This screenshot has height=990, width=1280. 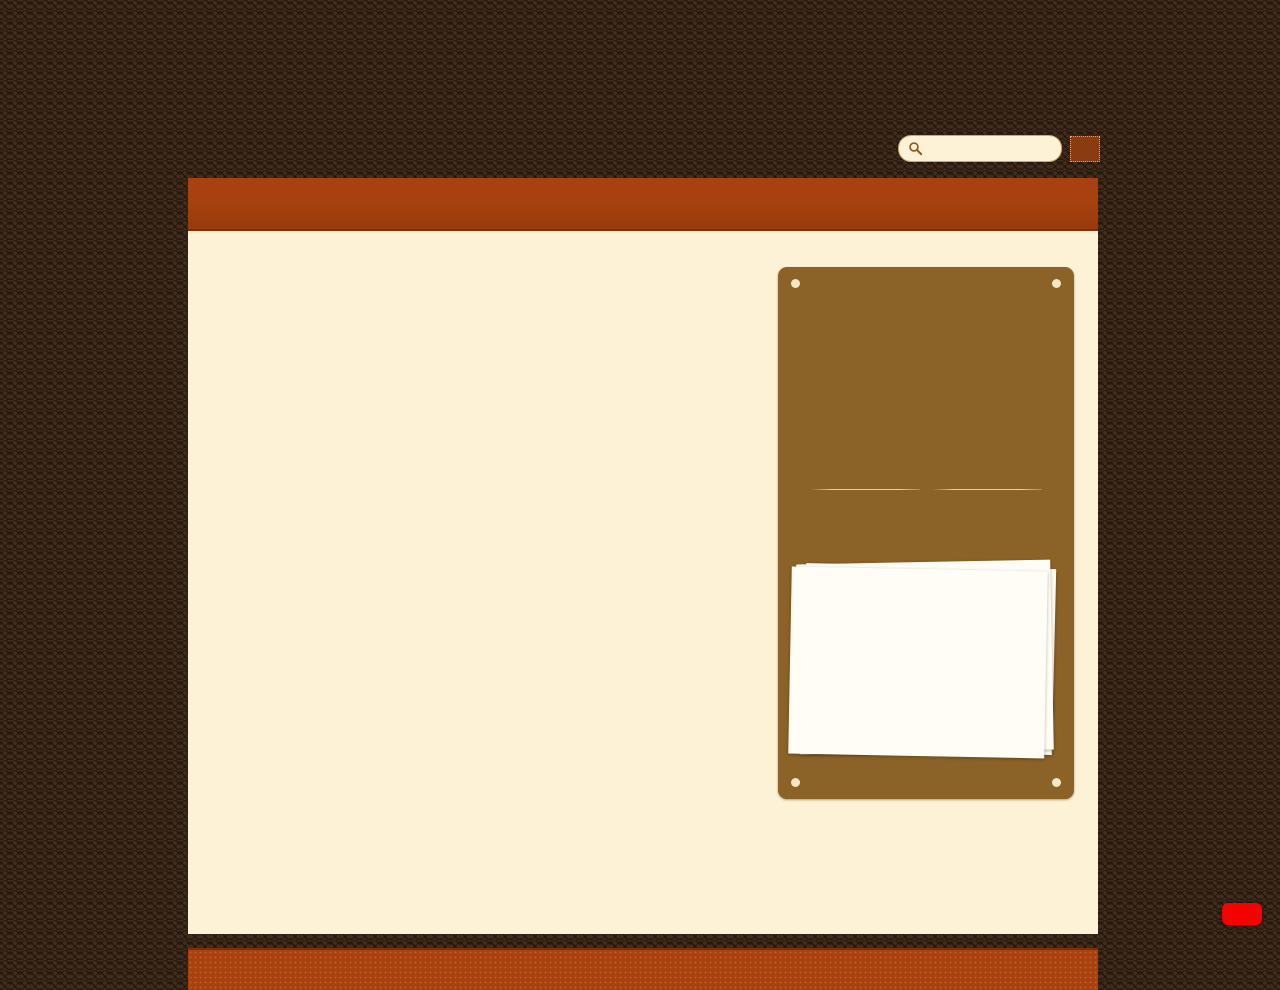 What do you see at coordinates (643, 204) in the screenshot?
I see `main-navigation` at bounding box center [643, 204].